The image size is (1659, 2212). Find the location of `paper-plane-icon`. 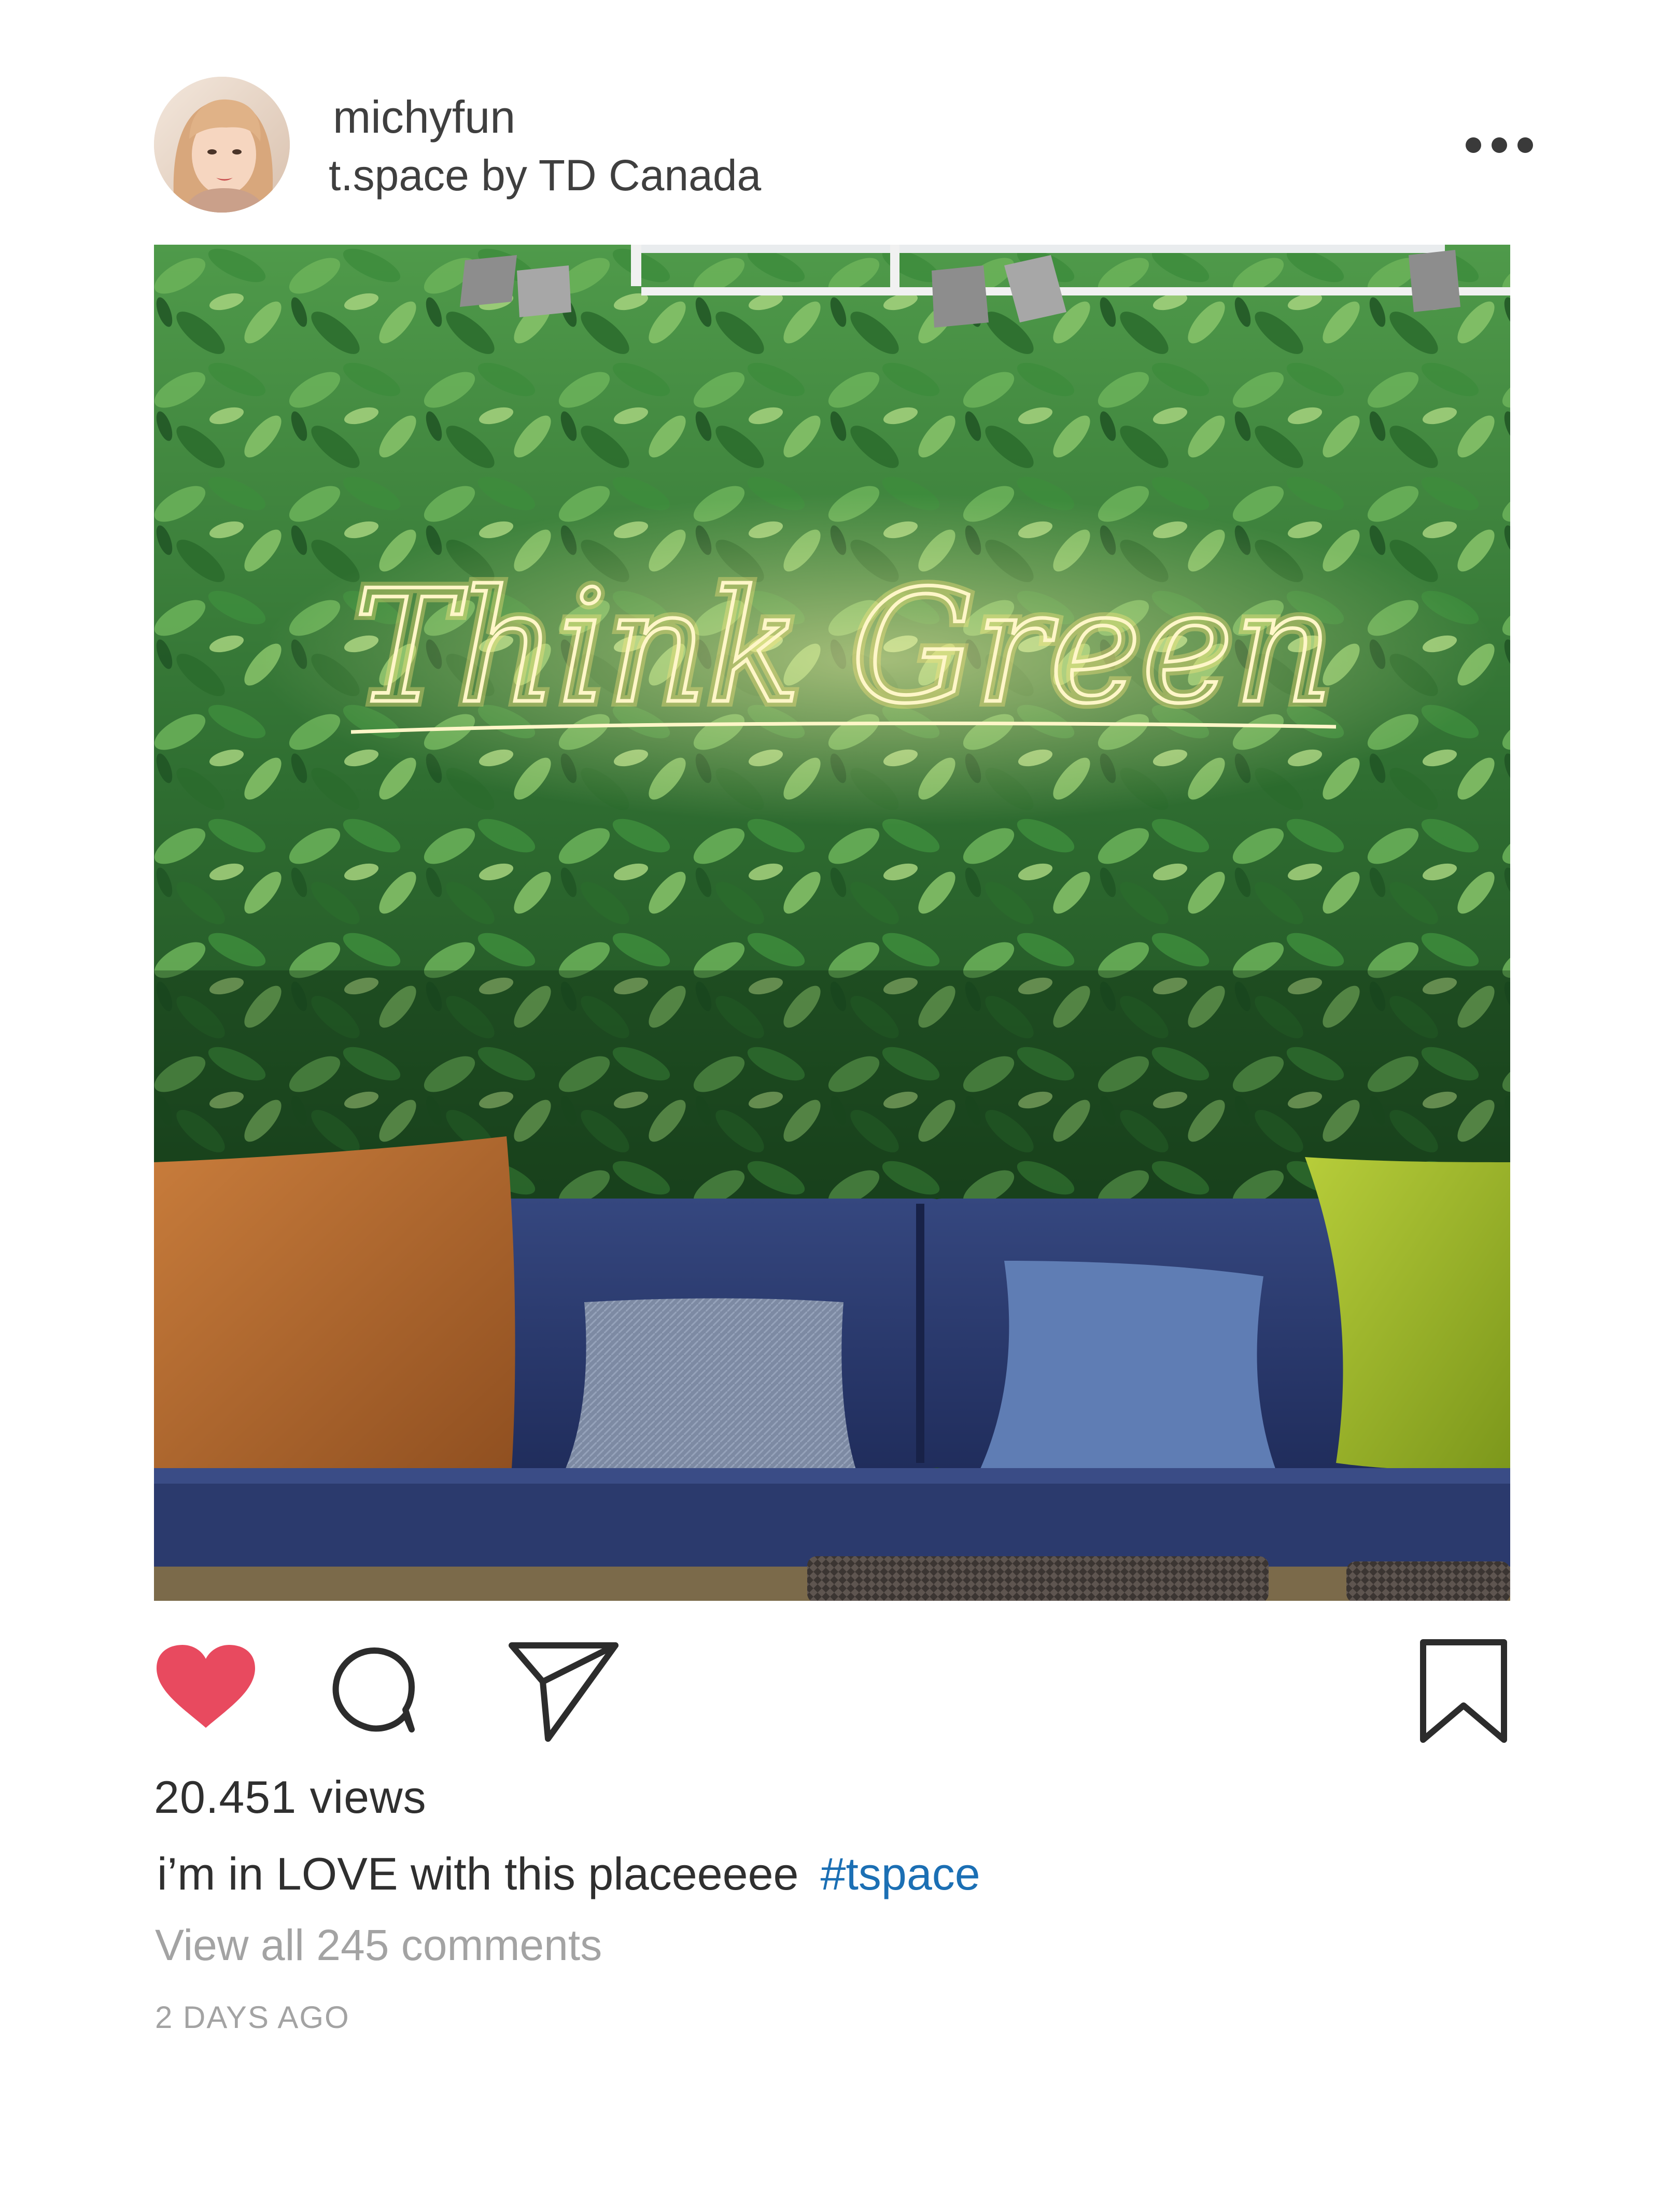

paper-plane-icon is located at coordinates (563, 1692).